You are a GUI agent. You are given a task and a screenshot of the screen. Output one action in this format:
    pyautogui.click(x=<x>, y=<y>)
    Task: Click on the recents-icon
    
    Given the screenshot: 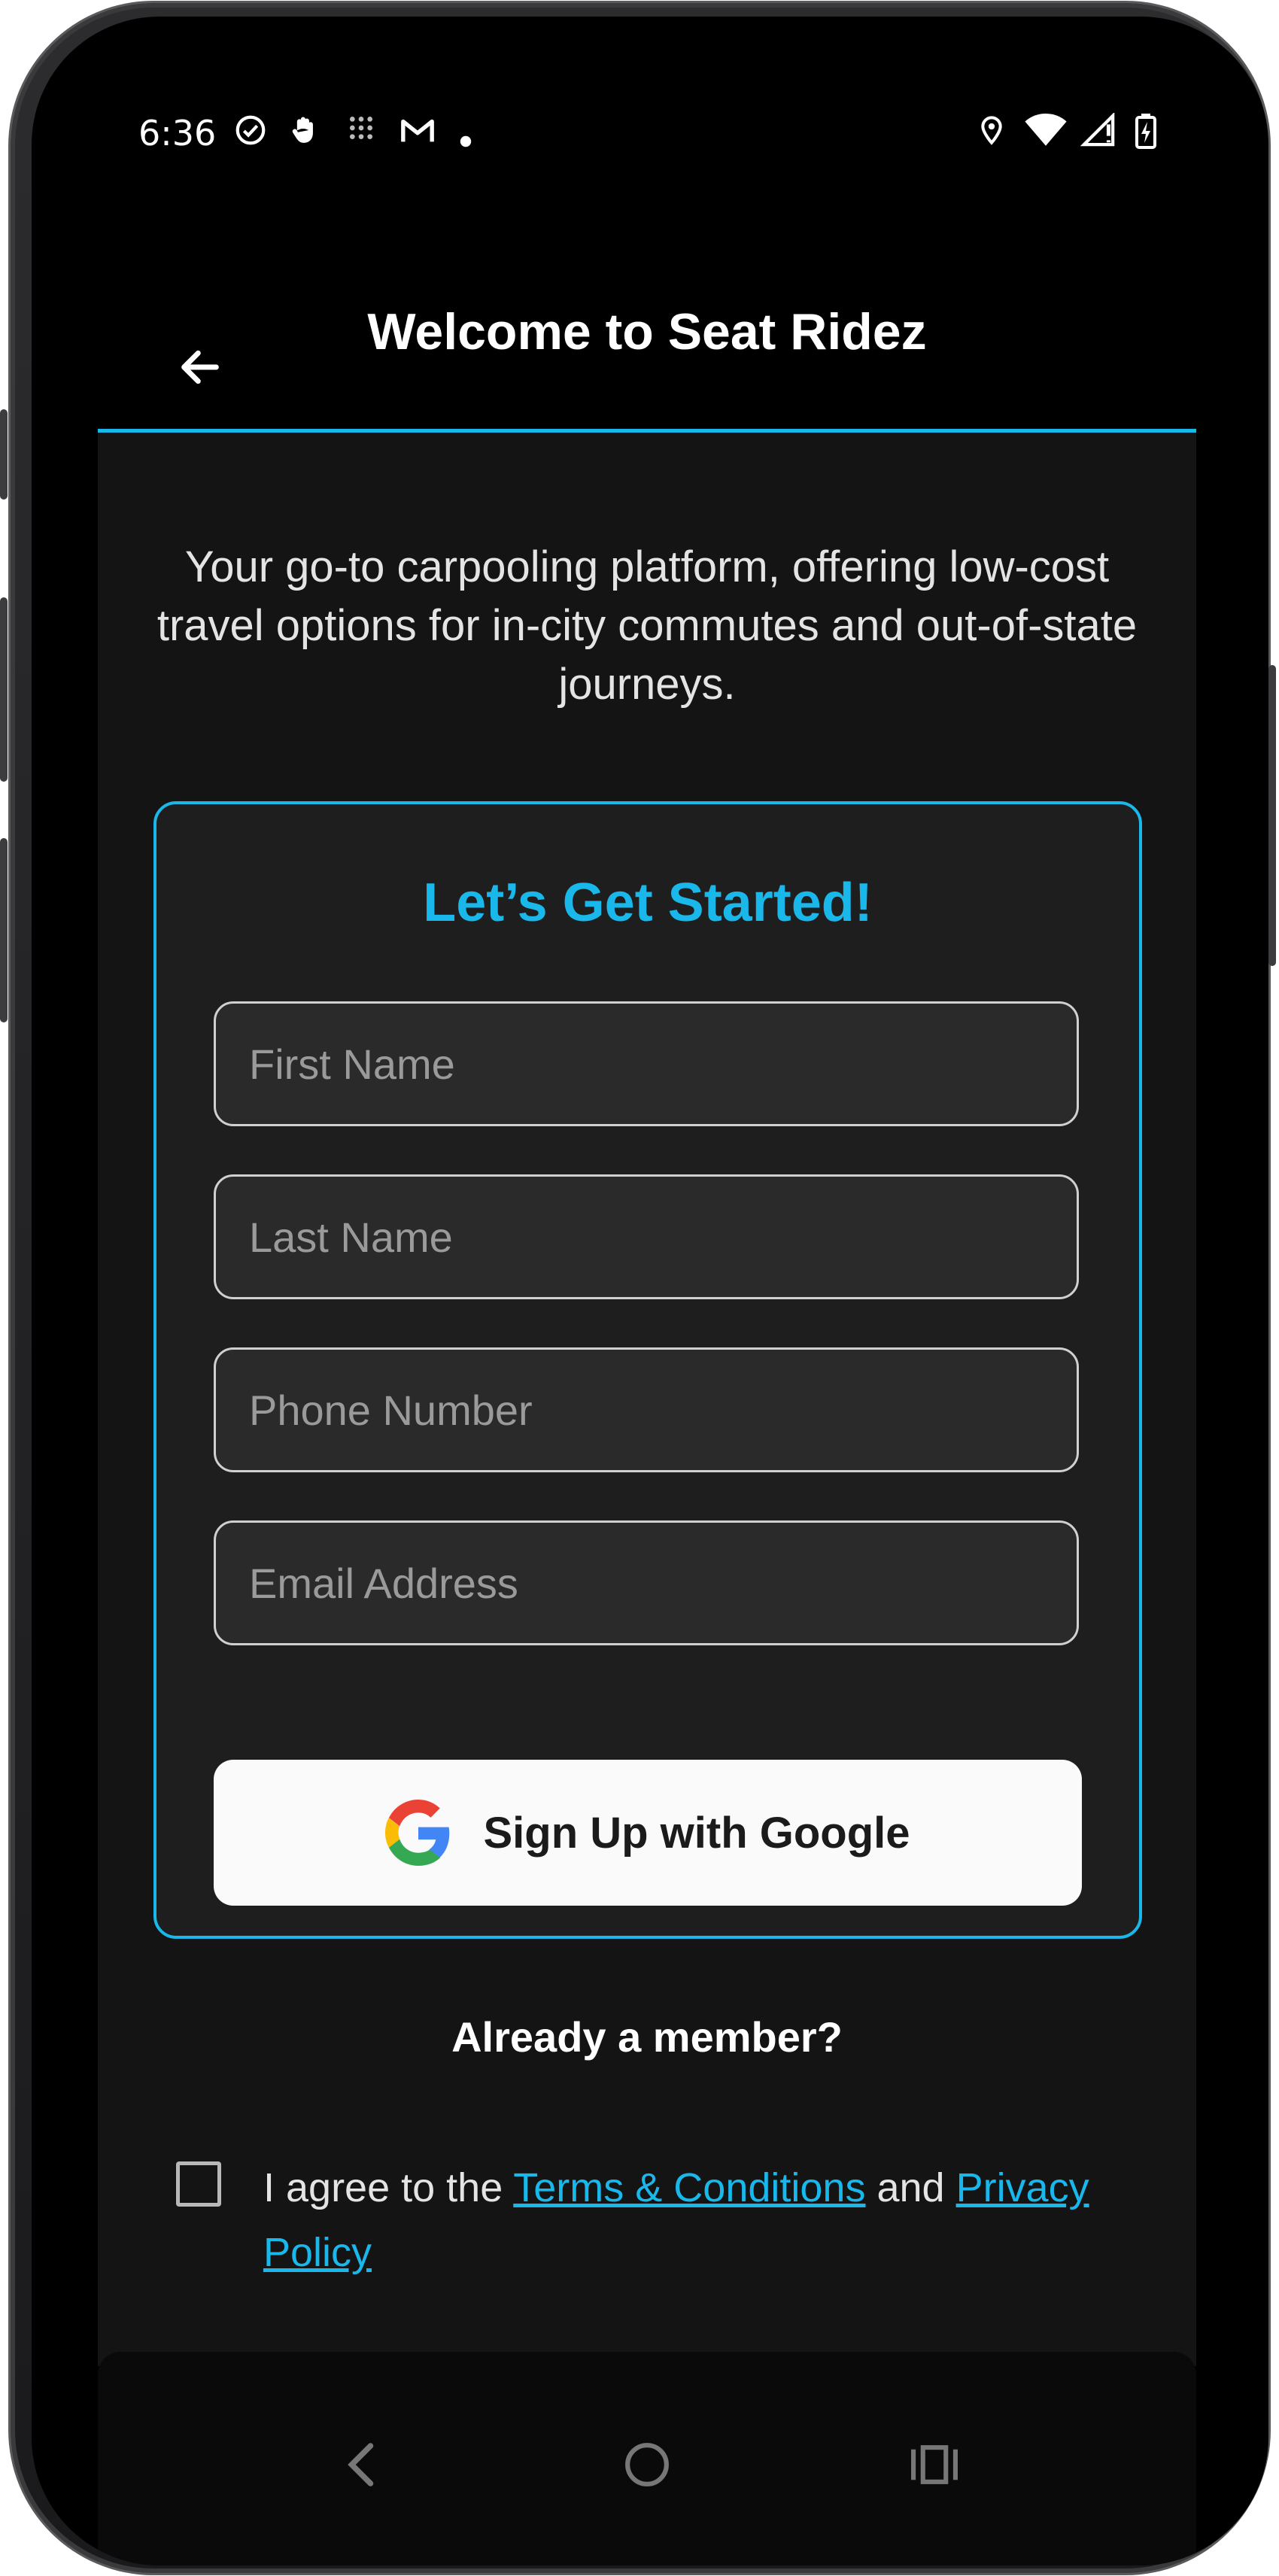 What is the action you would take?
    pyautogui.click(x=934, y=2465)
    